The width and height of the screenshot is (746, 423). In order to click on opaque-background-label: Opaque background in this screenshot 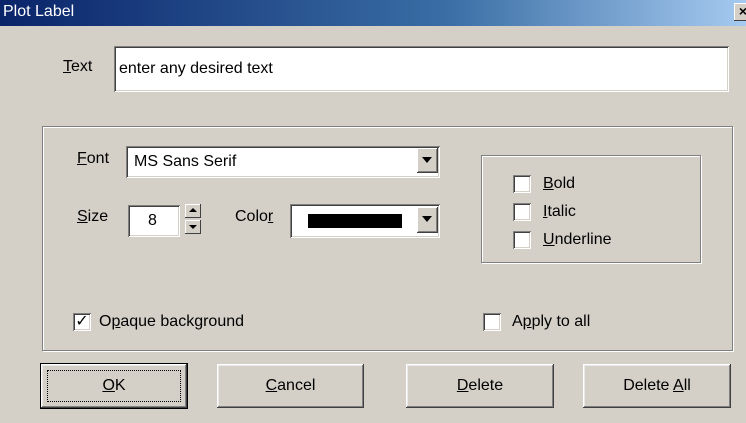, I will do `click(172, 321)`.